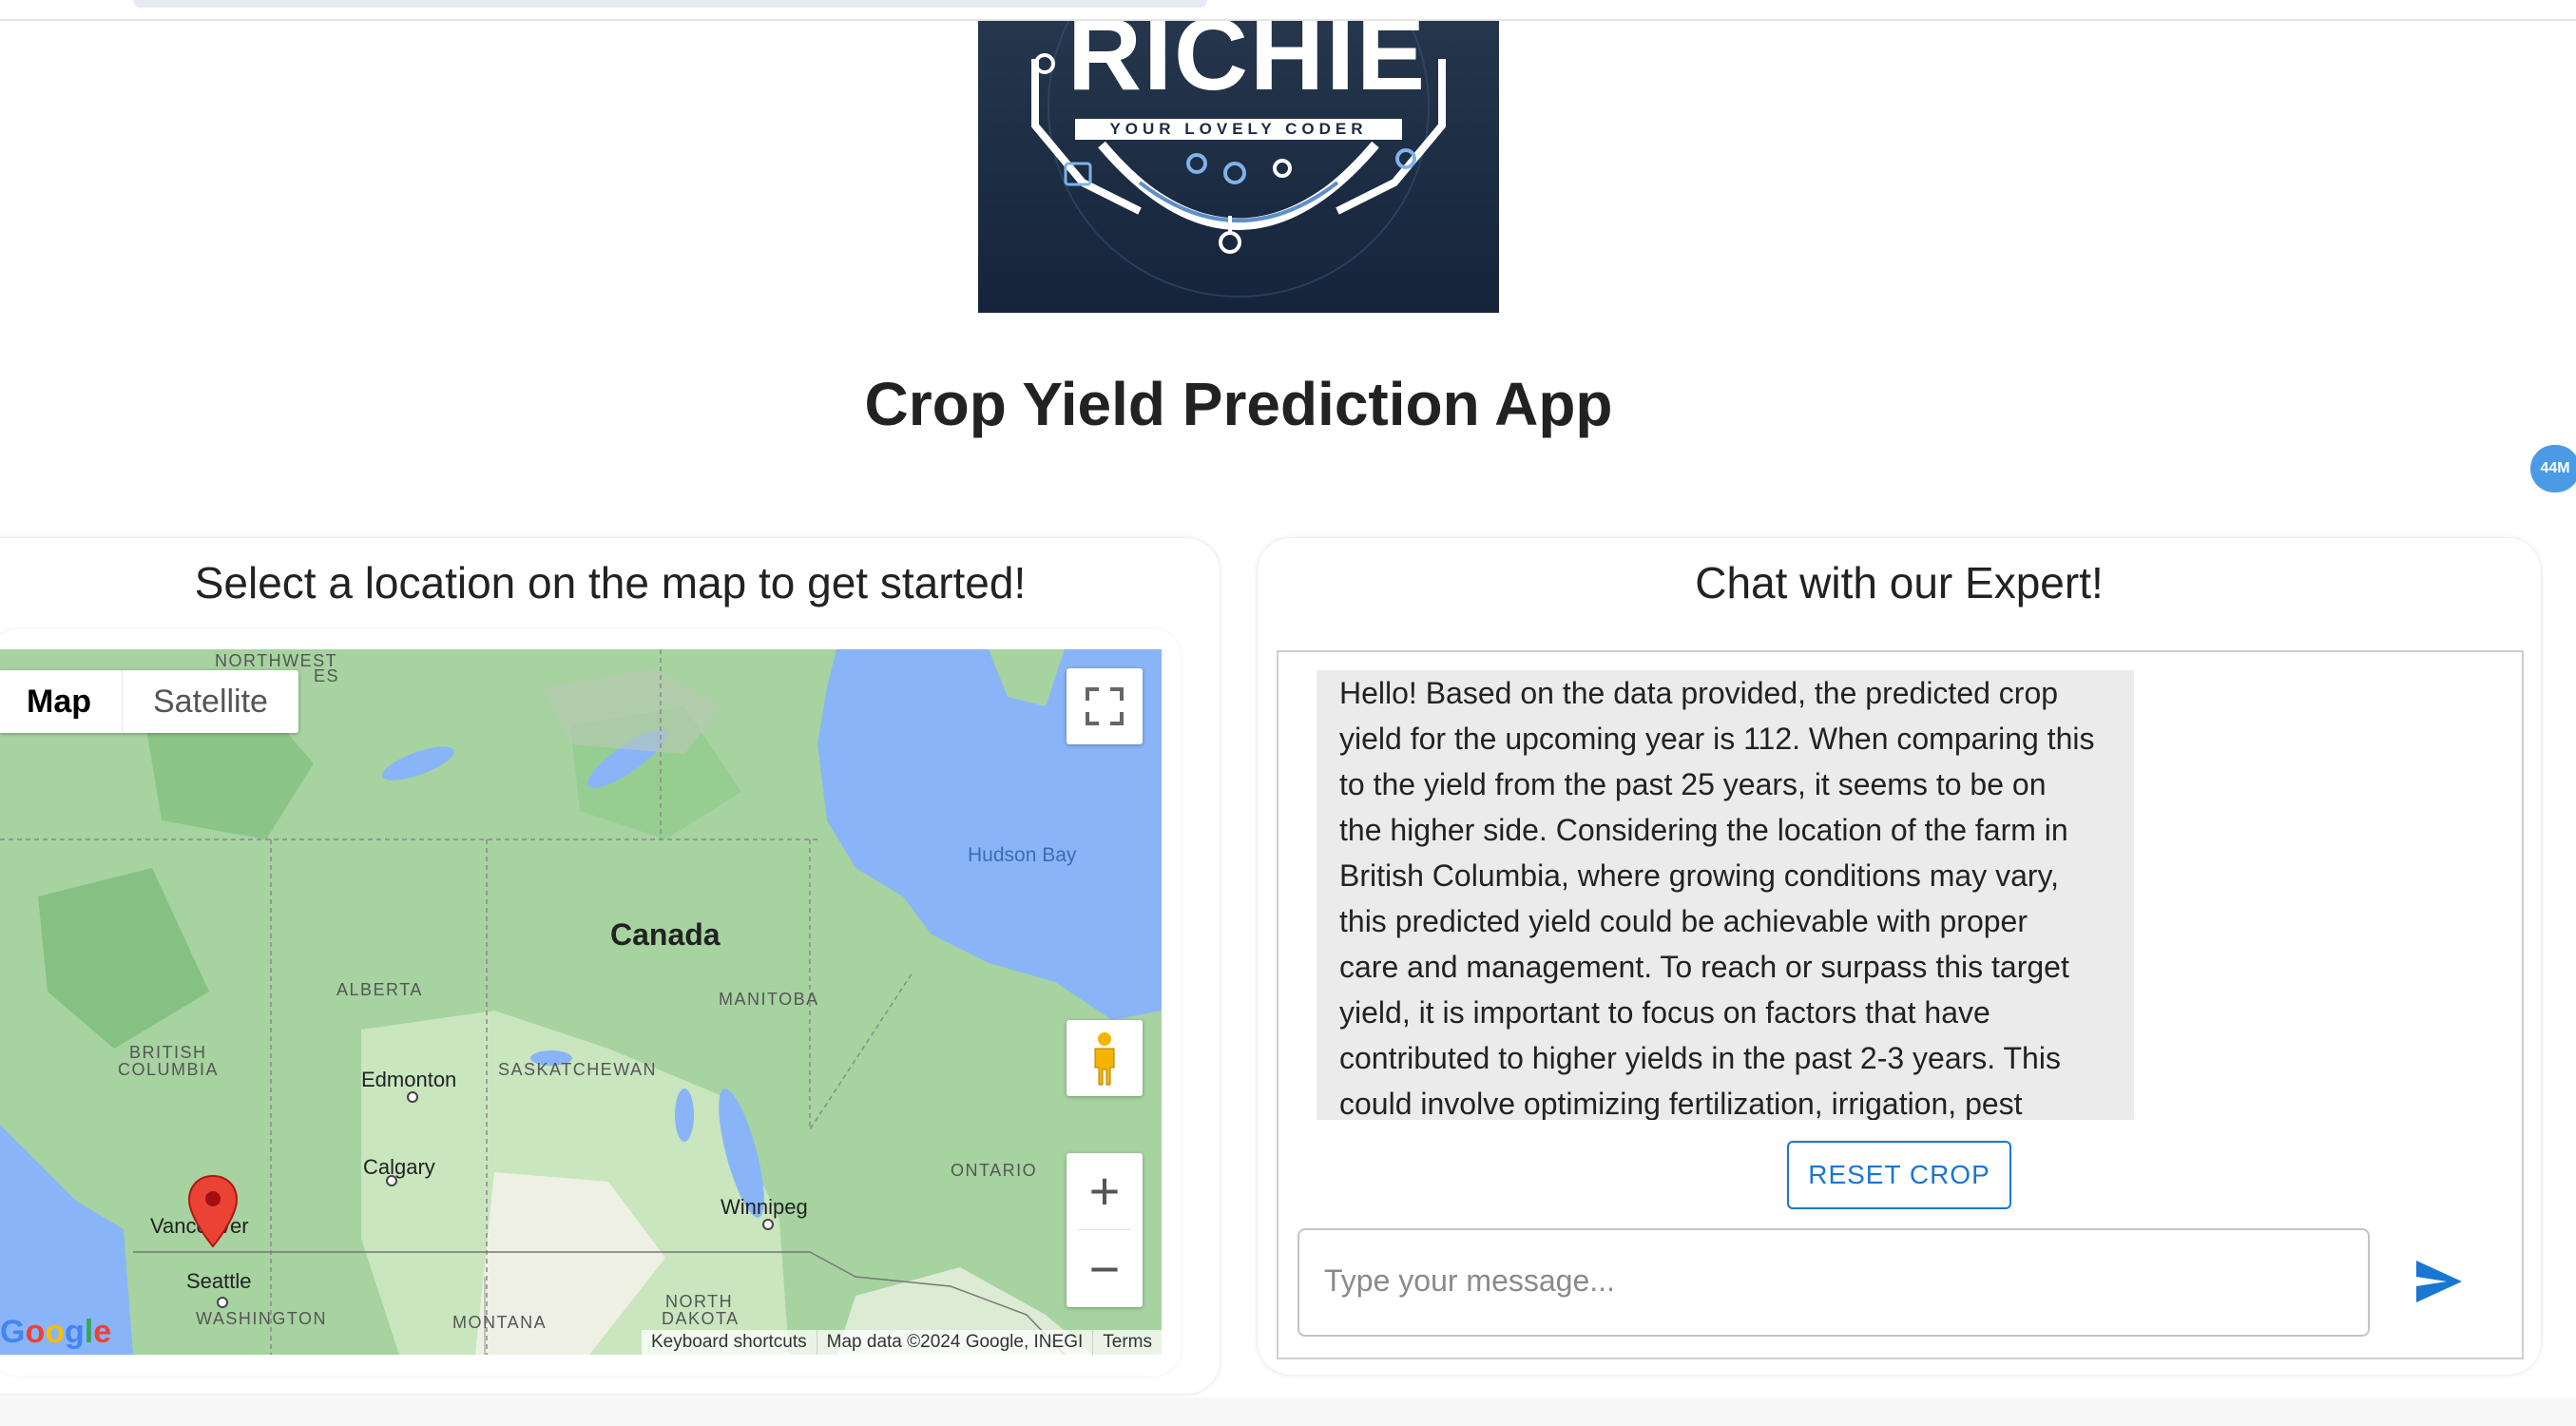  I want to click on terms-link: Terms, so click(1127, 1342).